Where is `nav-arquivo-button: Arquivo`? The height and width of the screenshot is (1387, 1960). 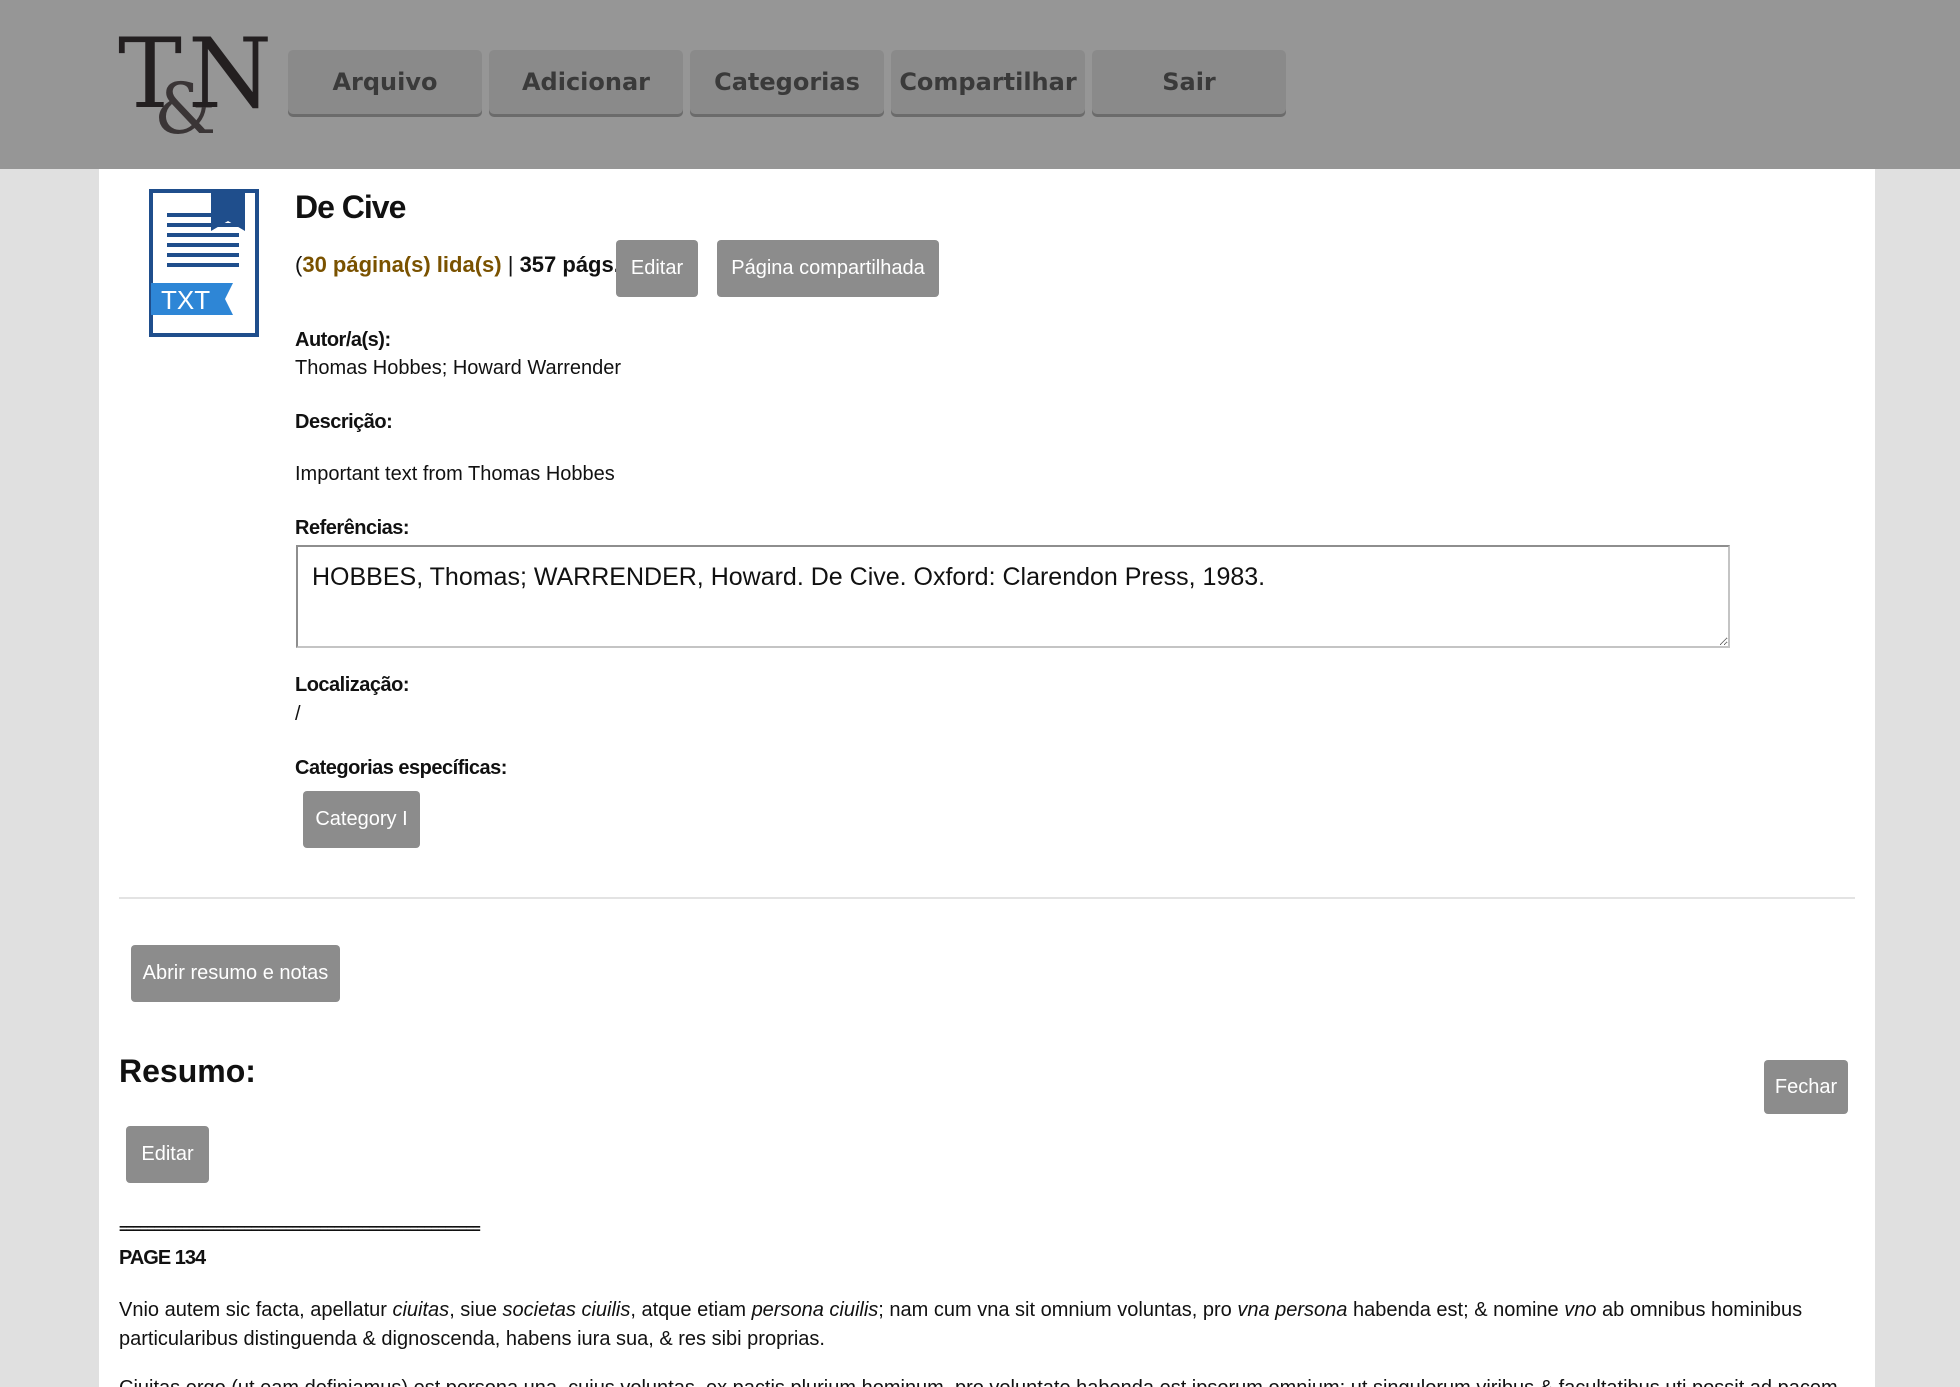
nav-arquivo-button: Arquivo is located at coordinates (385, 82).